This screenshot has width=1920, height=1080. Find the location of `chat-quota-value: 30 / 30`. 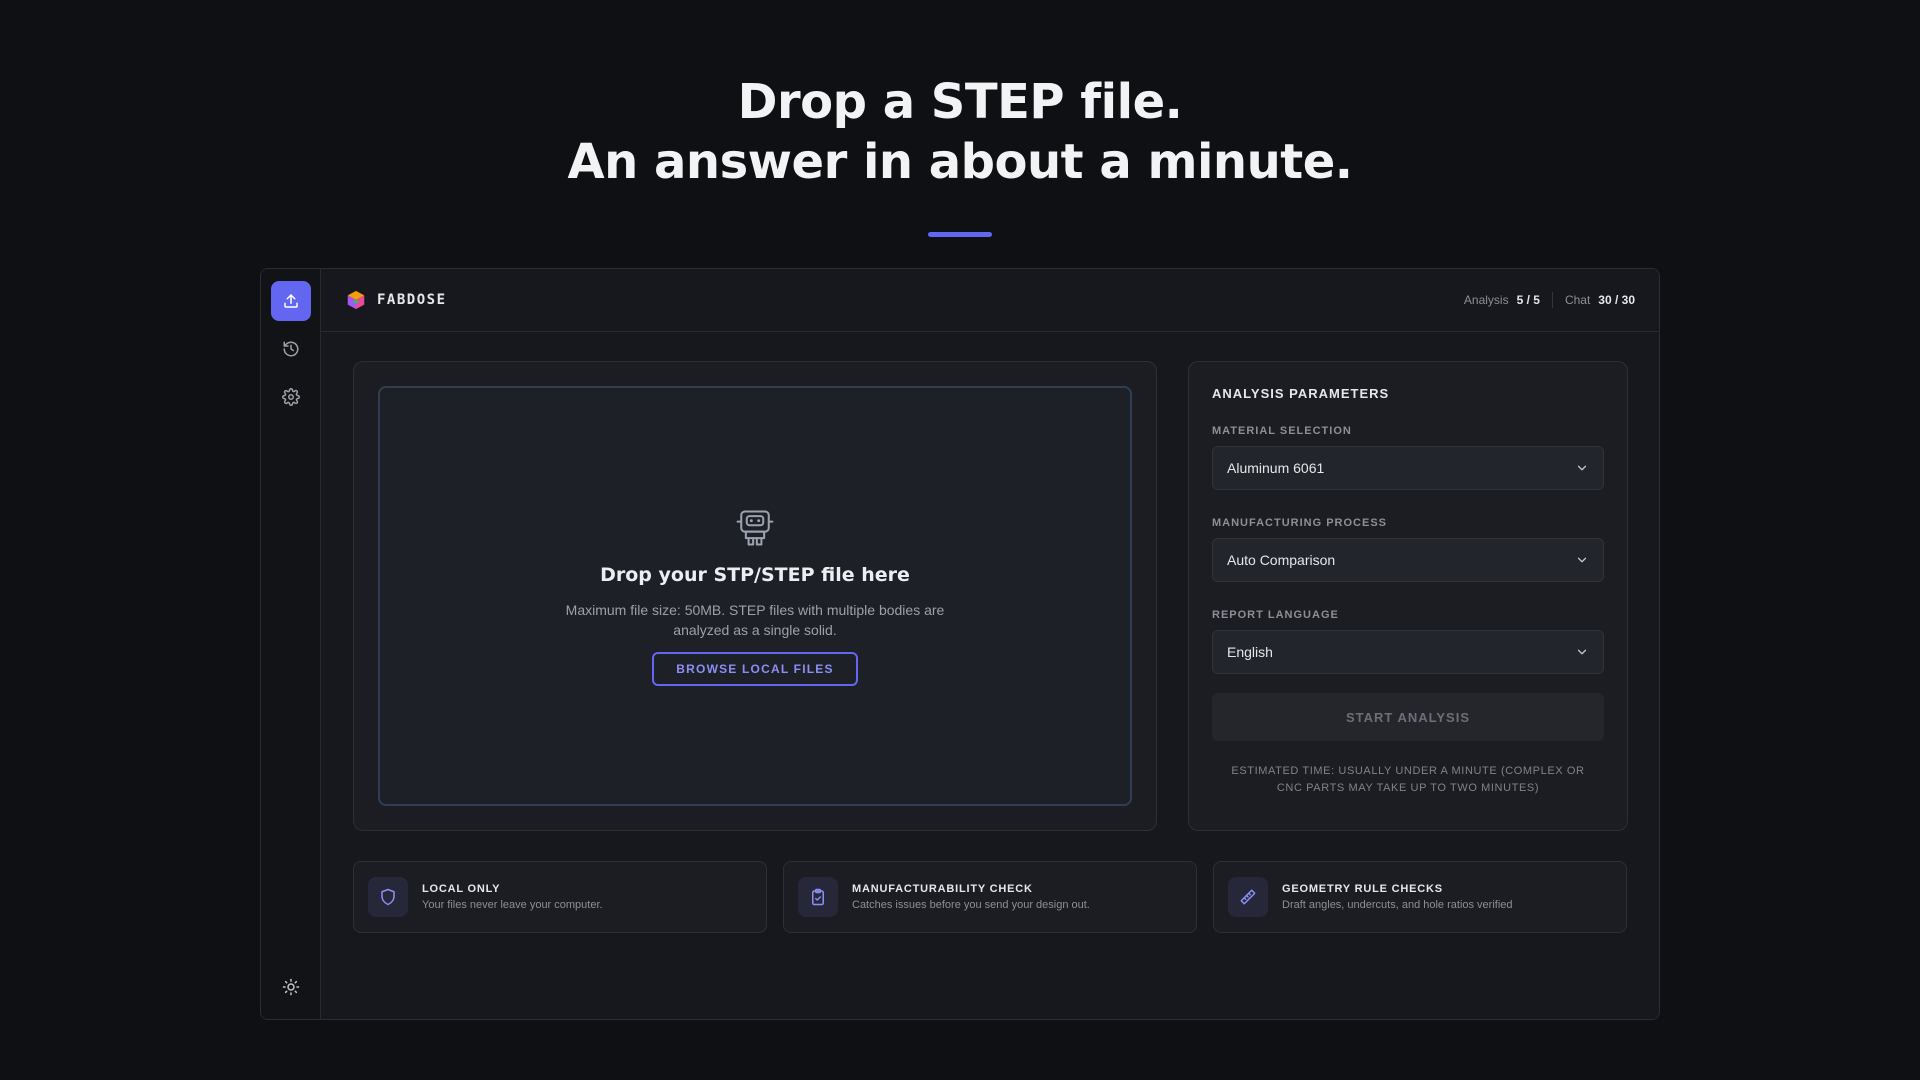

chat-quota-value: 30 / 30 is located at coordinates (1616, 300).